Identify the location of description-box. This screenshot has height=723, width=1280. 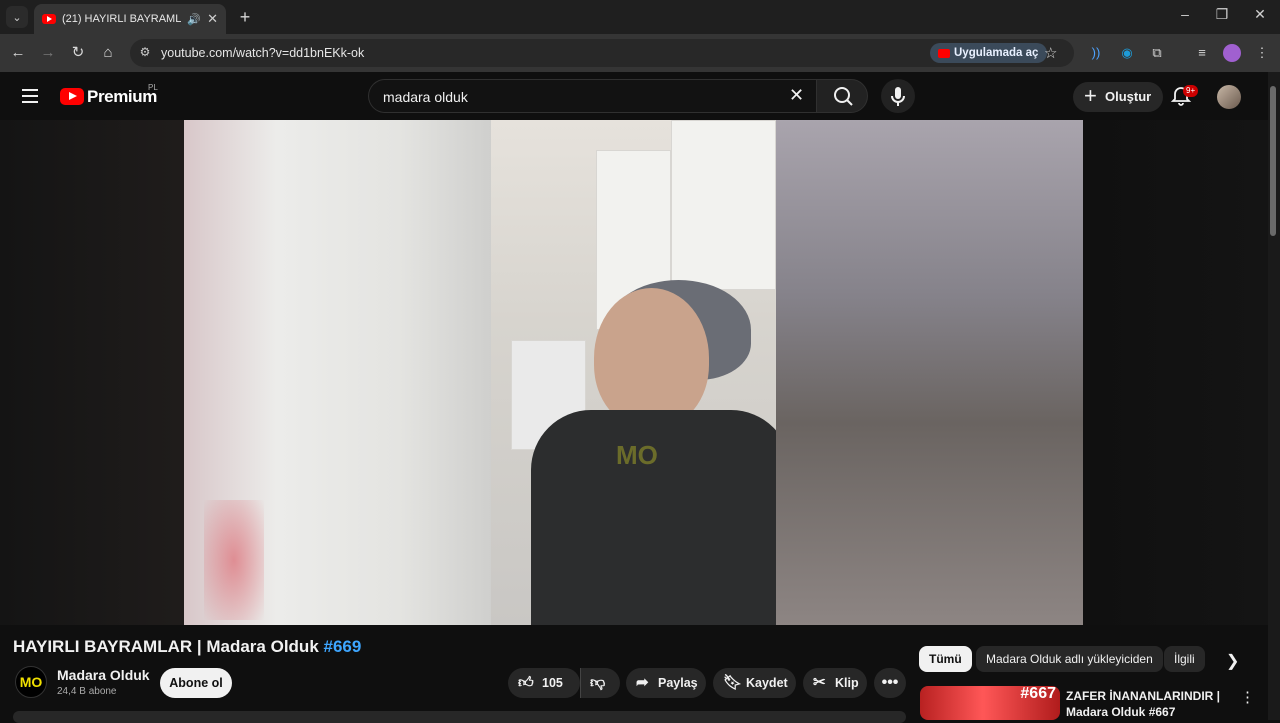
(459, 717).